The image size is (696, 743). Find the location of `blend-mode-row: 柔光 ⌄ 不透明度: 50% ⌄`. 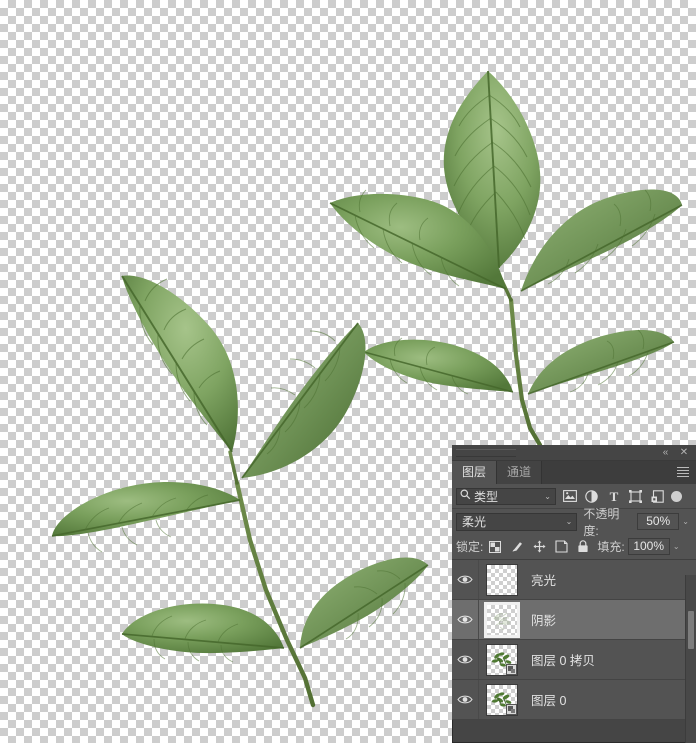

blend-mode-row: 柔光 ⌄ 不透明度: 50% ⌄ is located at coordinates (574, 522).